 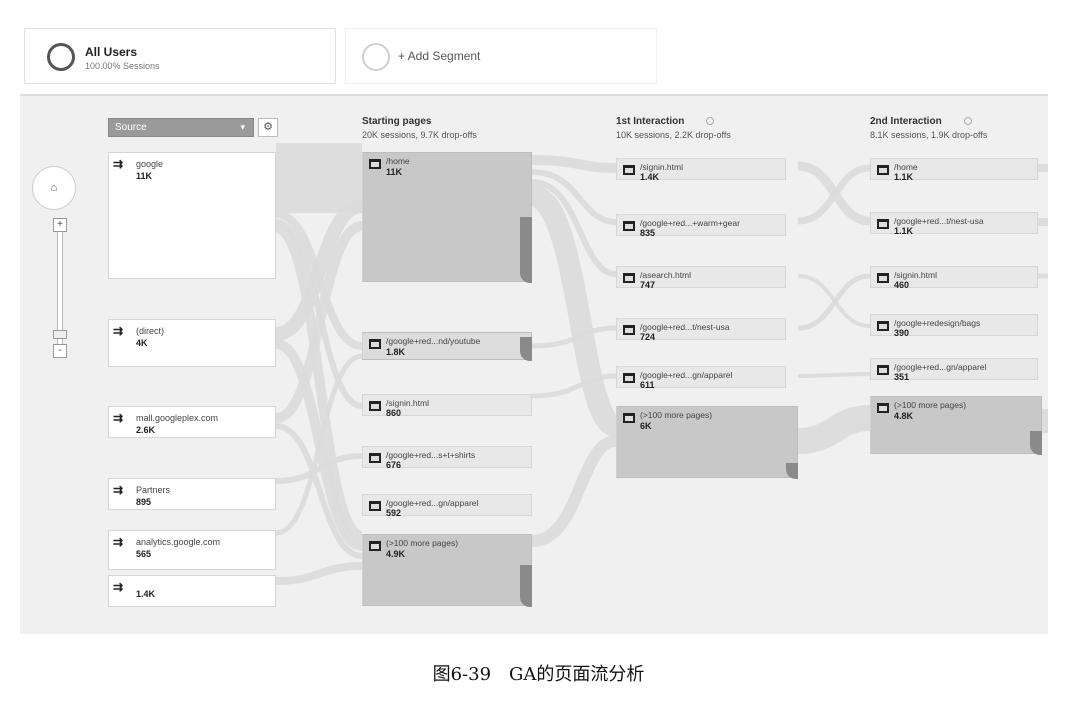 What do you see at coordinates (54, 188) in the screenshot?
I see `home-button: ⌂` at bounding box center [54, 188].